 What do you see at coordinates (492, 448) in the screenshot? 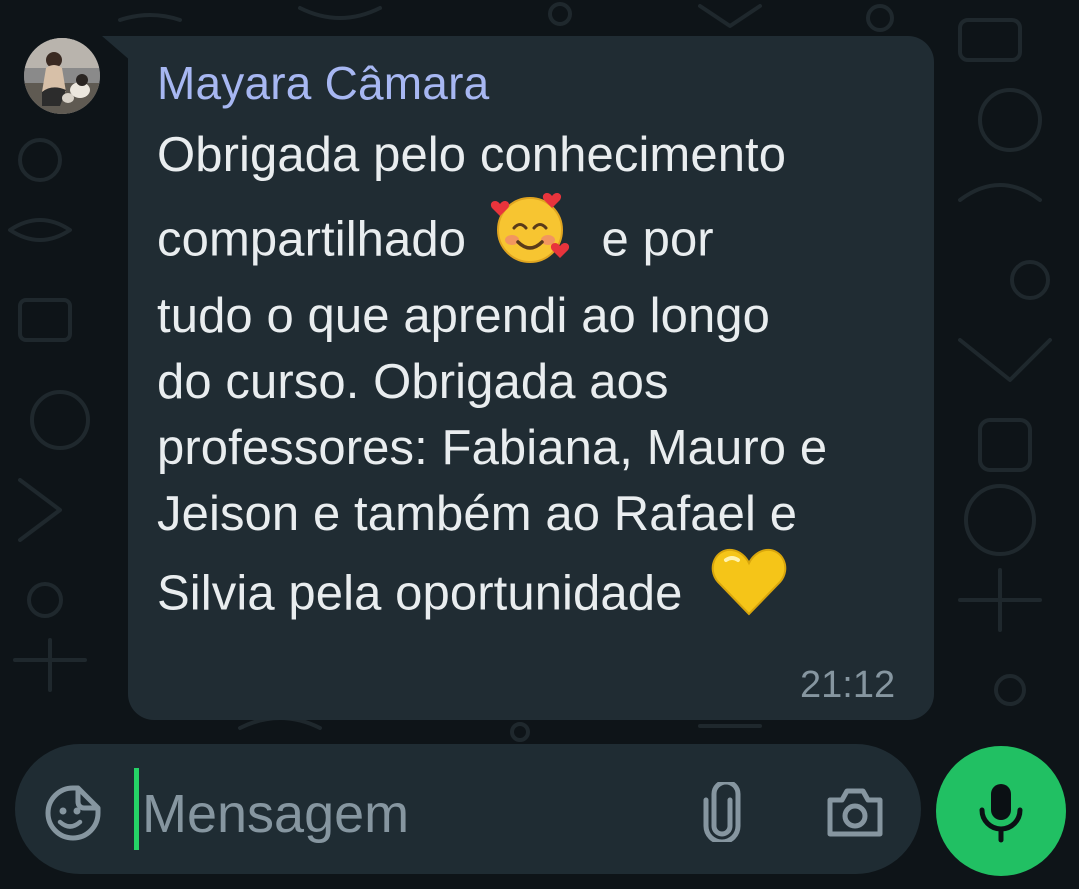
I see `message-line: professores: Fabiana, Mauro e` at bounding box center [492, 448].